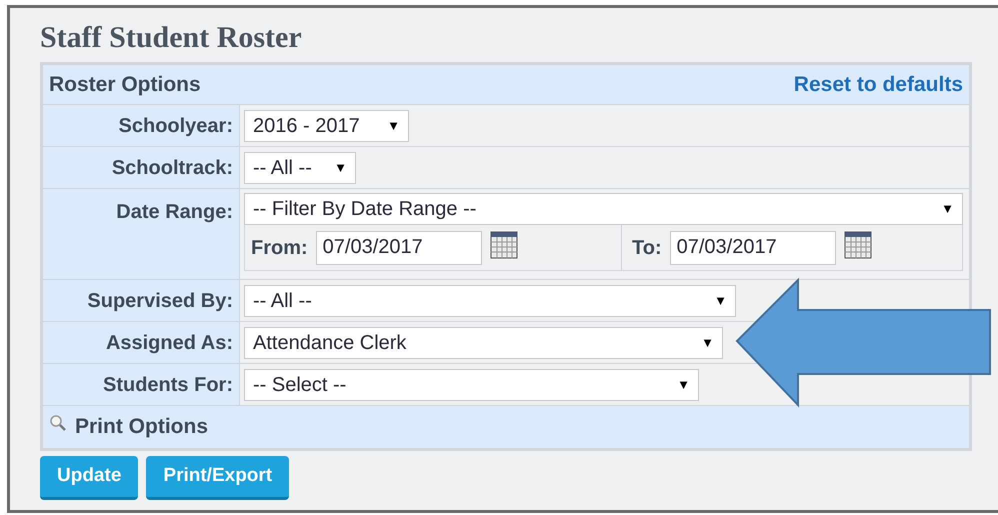 The image size is (998, 515). What do you see at coordinates (58, 423) in the screenshot?
I see `search-icon` at bounding box center [58, 423].